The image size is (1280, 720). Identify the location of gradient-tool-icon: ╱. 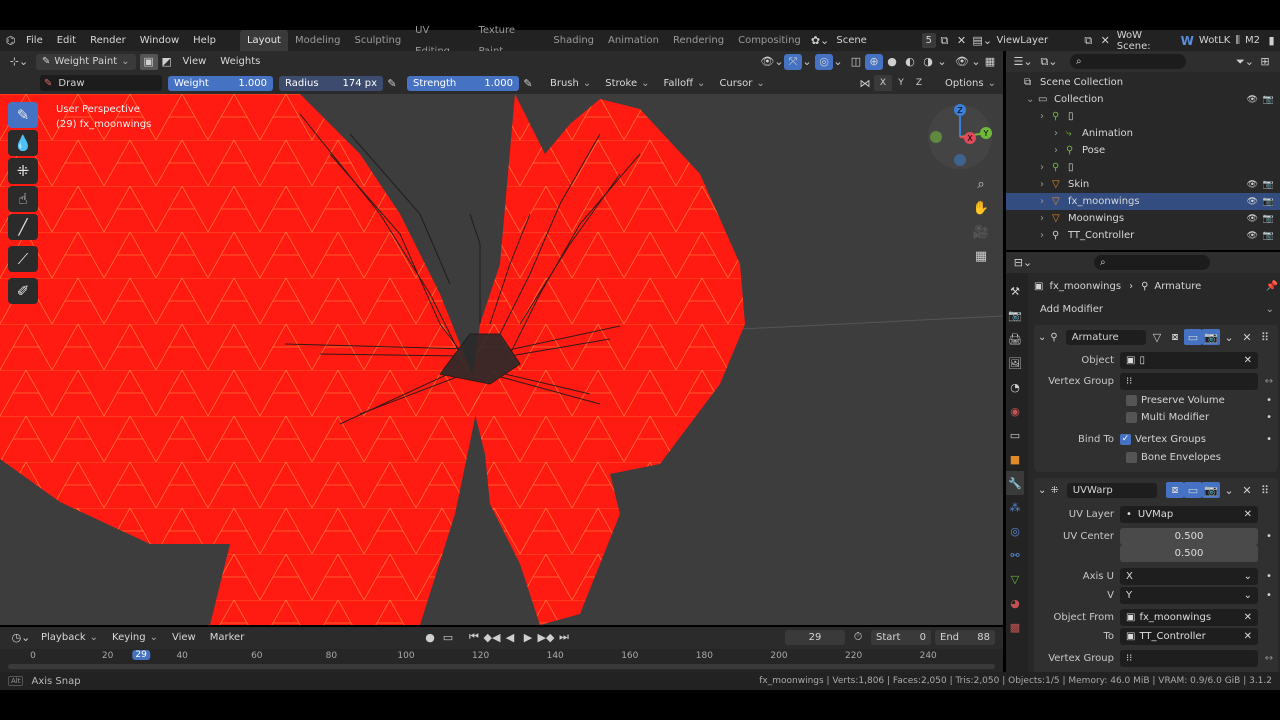
(23, 227).